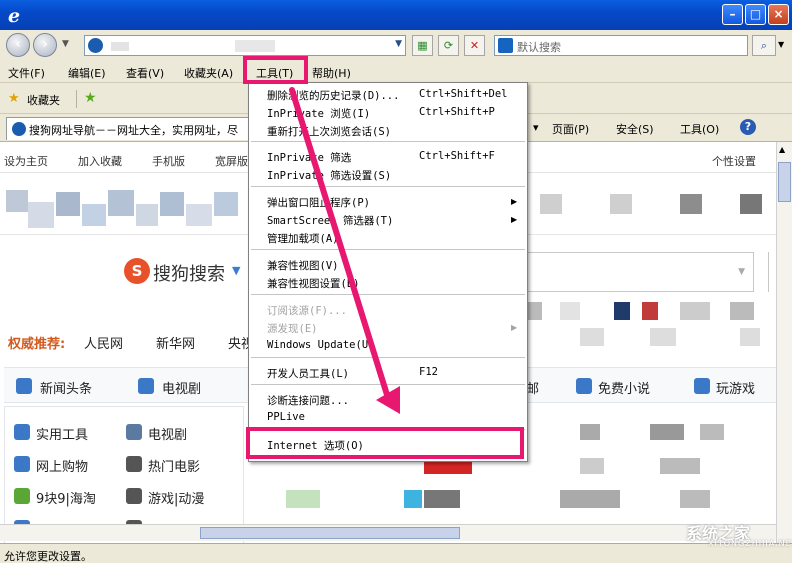 The width and height of the screenshot is (792, 563). What do you see at coordinates (309, 157) in the screenshot?
I see `menu-inprivate-filter: InPrivate 筛选` at bounding box center [309, 157].